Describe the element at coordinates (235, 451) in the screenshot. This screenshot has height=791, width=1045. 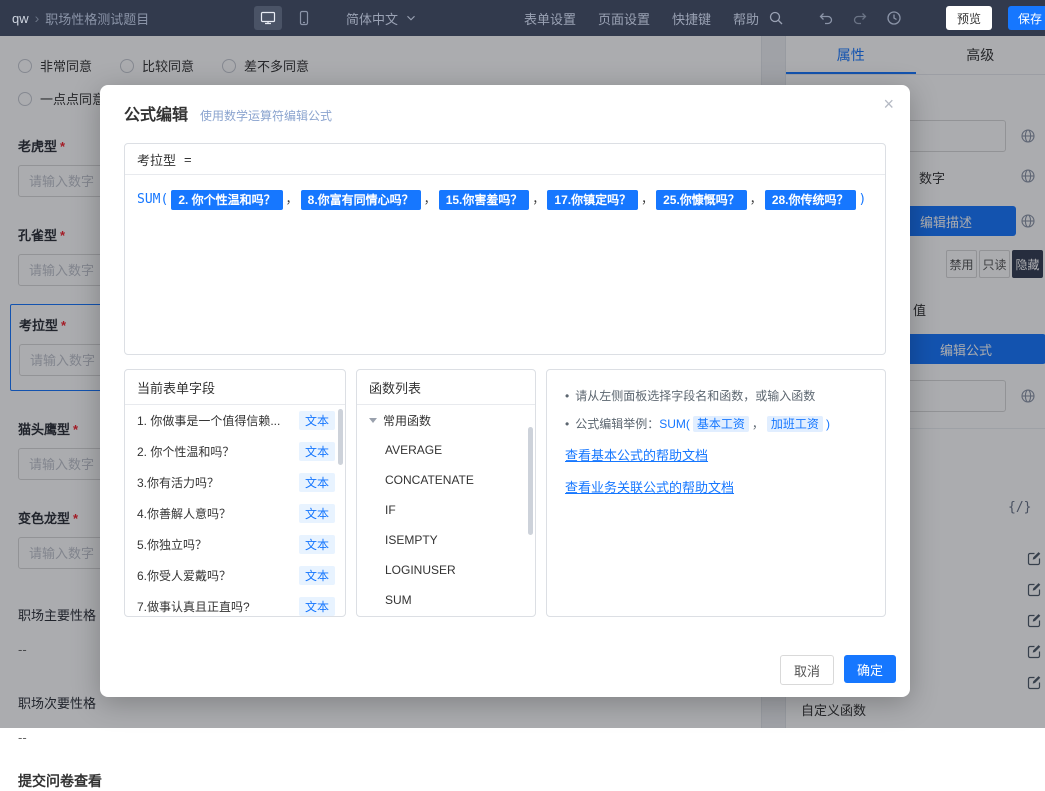
I see `list-item: 2. 你个性温和吗？ 文本` at that location.